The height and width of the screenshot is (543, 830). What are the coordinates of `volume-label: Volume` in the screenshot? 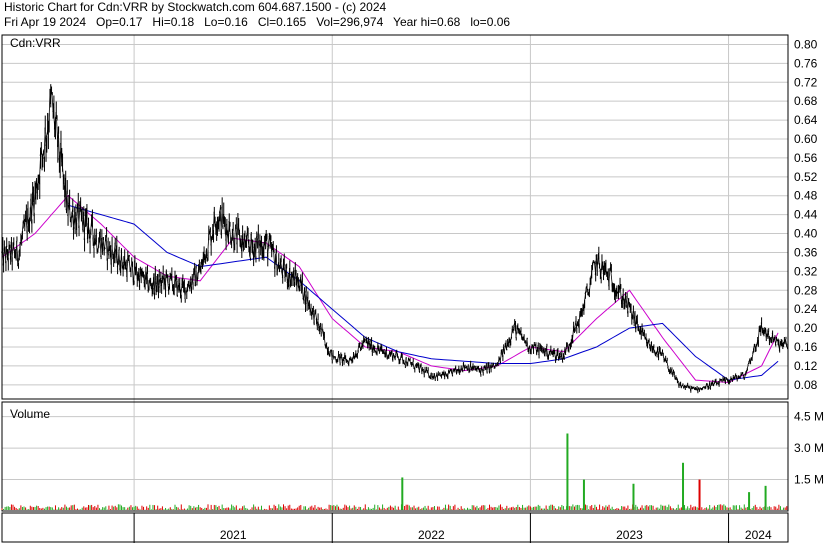 It's located at (30, 414).